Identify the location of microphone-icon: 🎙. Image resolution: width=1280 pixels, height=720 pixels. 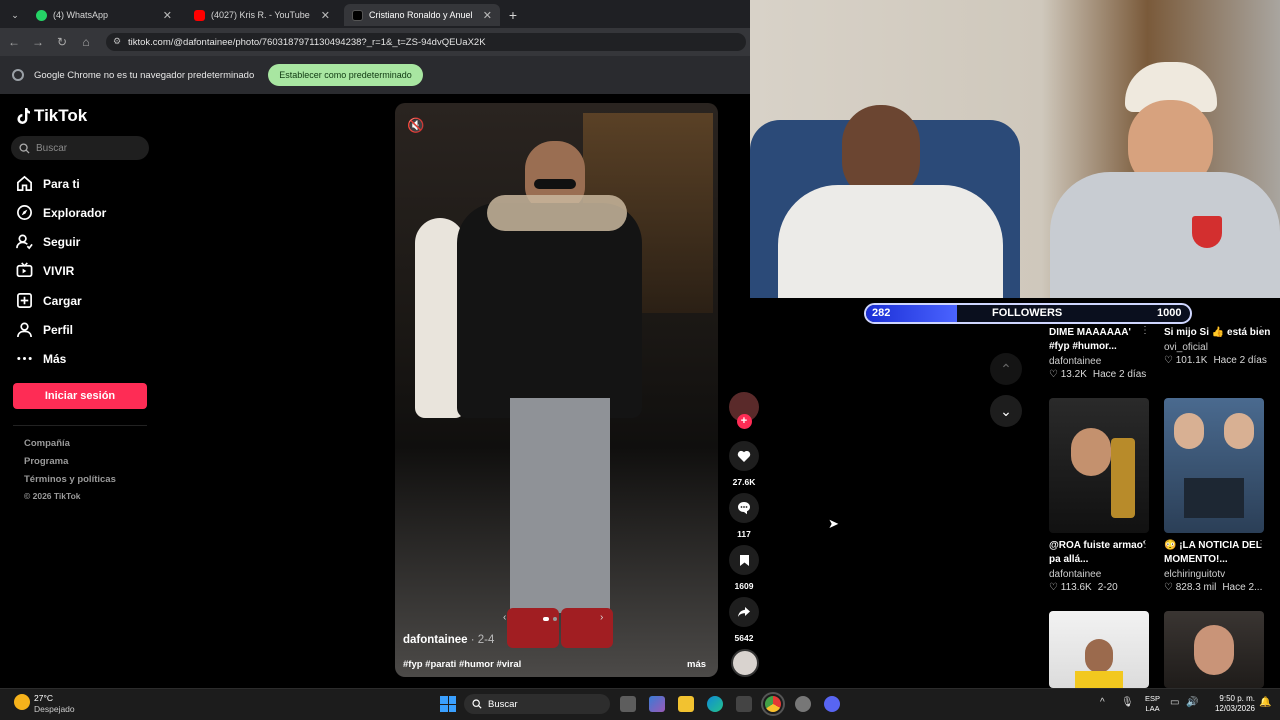
(1127, 702).